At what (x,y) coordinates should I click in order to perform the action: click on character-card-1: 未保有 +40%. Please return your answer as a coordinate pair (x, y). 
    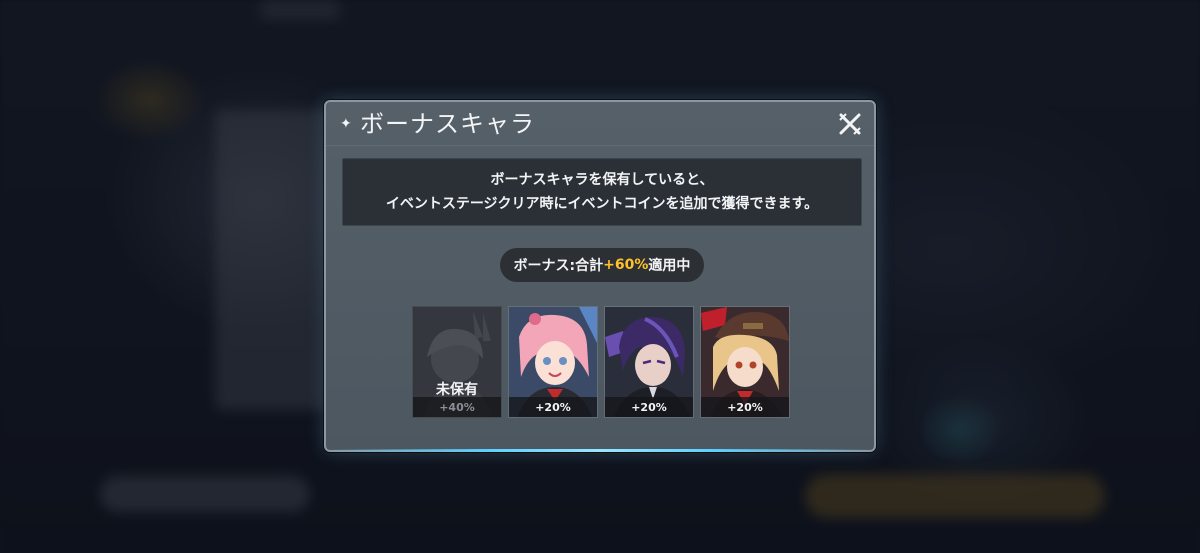
    Looking at the image, I should click on (457, 362).